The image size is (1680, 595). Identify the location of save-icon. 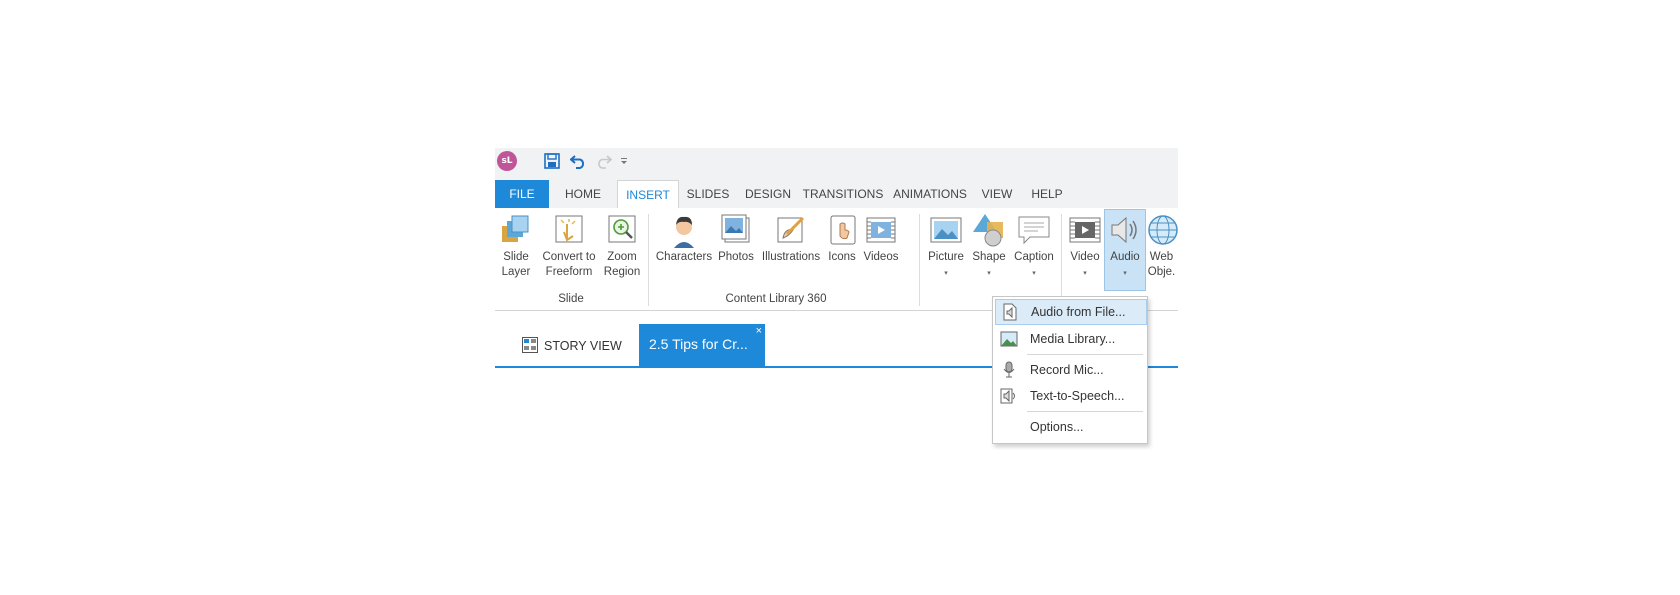
(552, 161).